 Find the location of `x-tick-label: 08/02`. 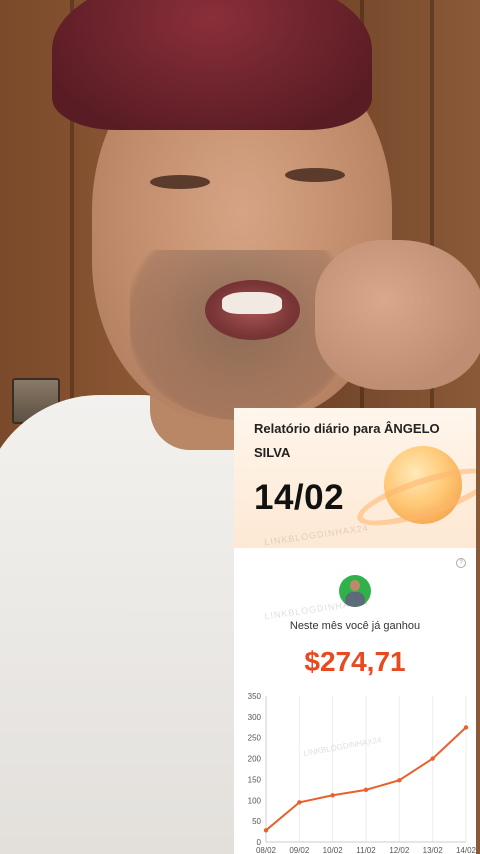

x-tick-label: 08/02 is located at coordinates (266, 850).